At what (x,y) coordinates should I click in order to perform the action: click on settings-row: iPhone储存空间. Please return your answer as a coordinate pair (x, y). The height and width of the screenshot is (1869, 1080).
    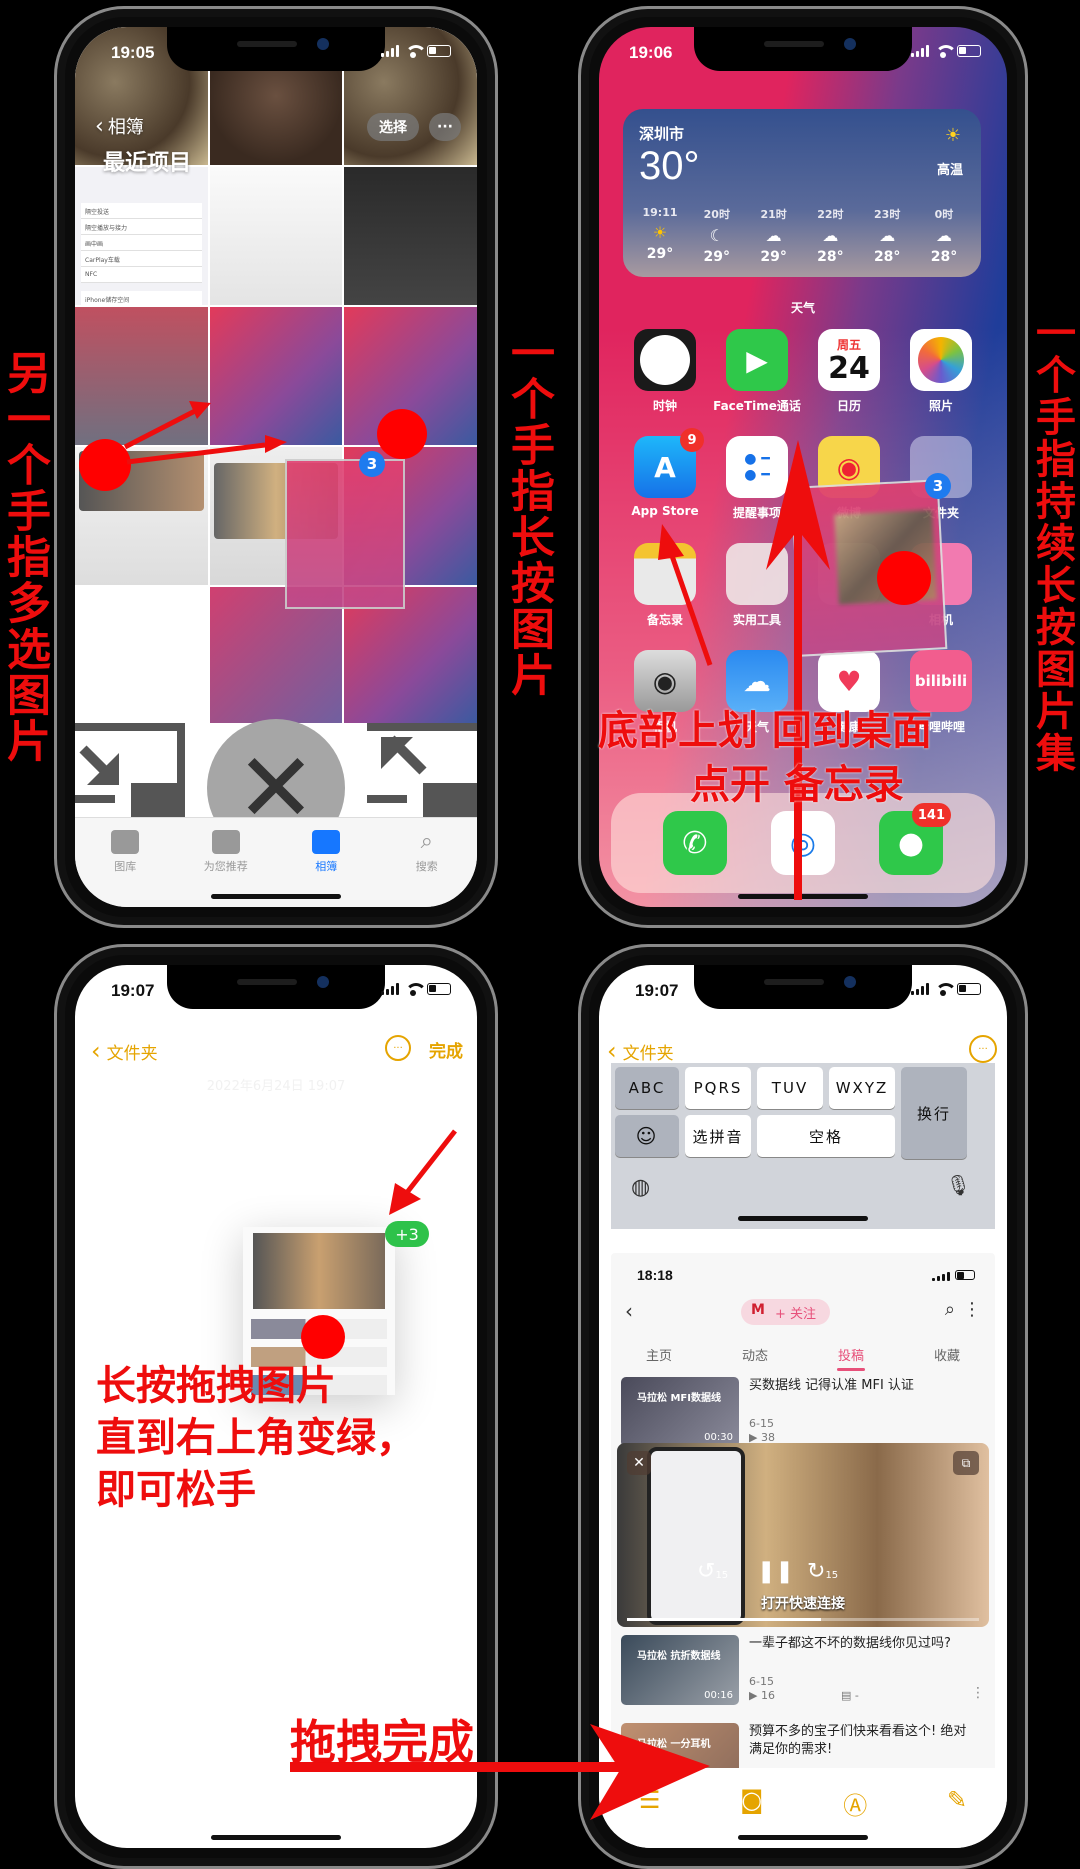
    Looking at the image, I should click on (141, 298).